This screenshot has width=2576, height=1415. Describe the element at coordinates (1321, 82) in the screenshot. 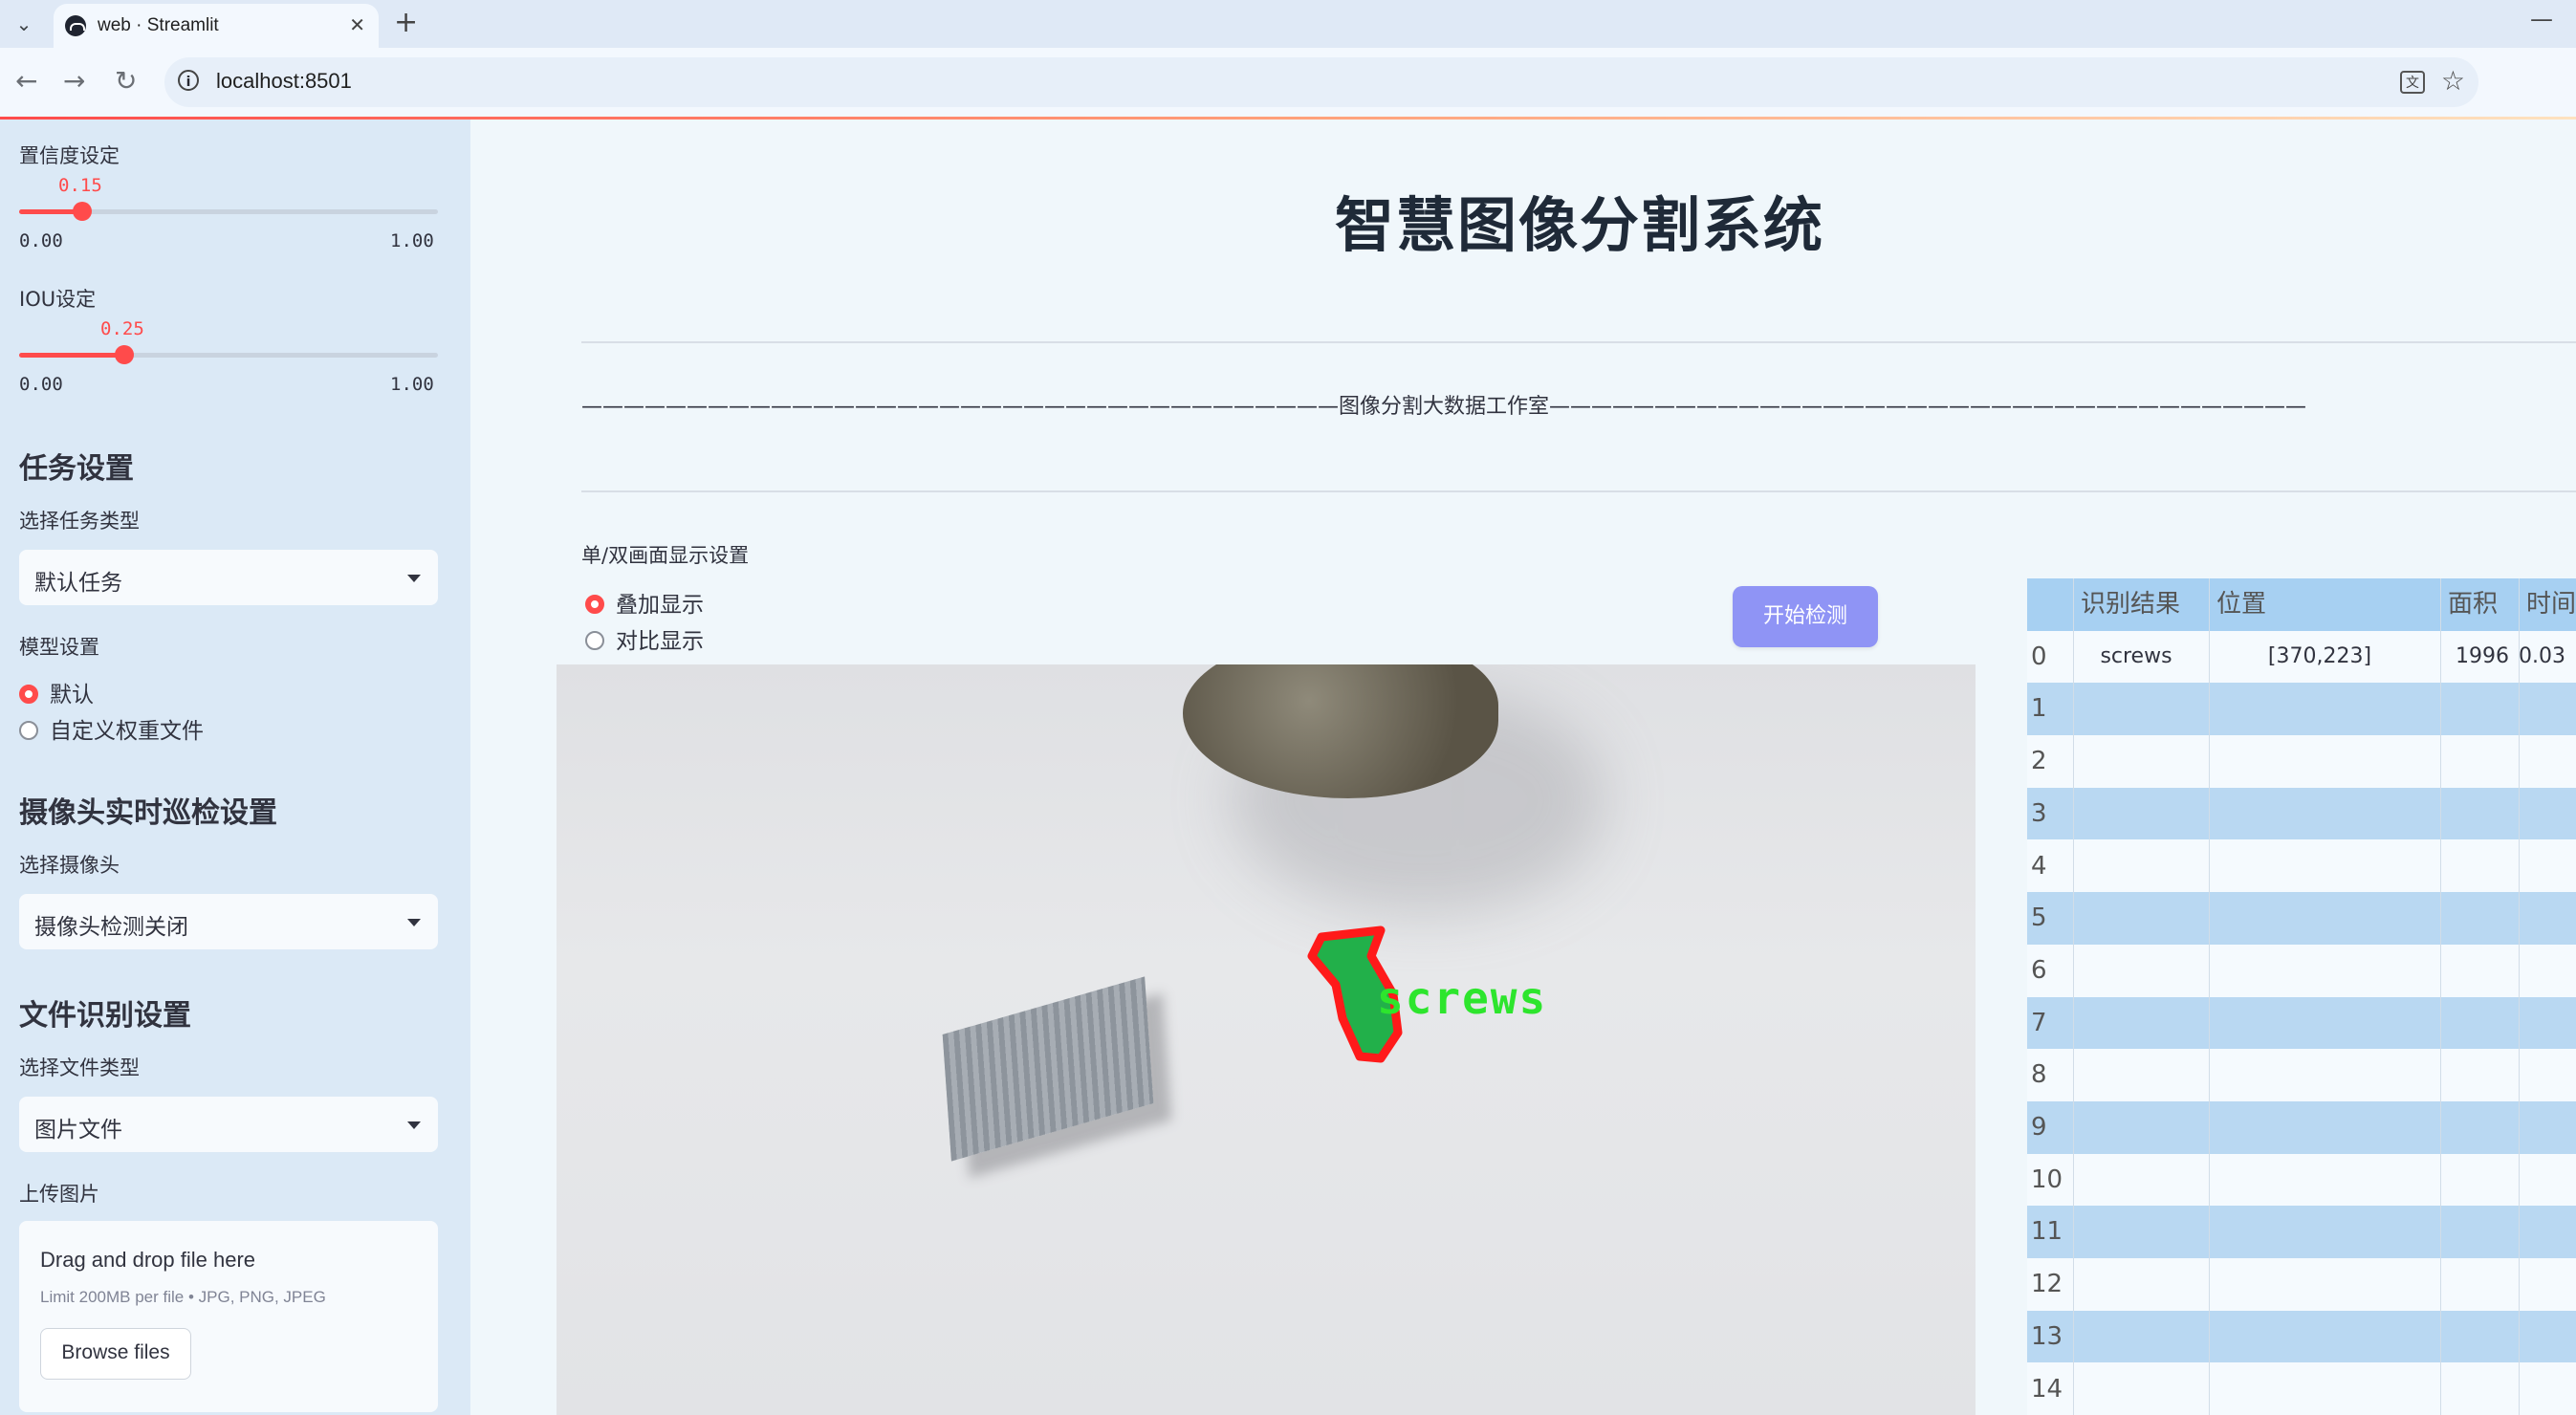

I see `address-bar: i localhost:8501 文 ☆` at that location.